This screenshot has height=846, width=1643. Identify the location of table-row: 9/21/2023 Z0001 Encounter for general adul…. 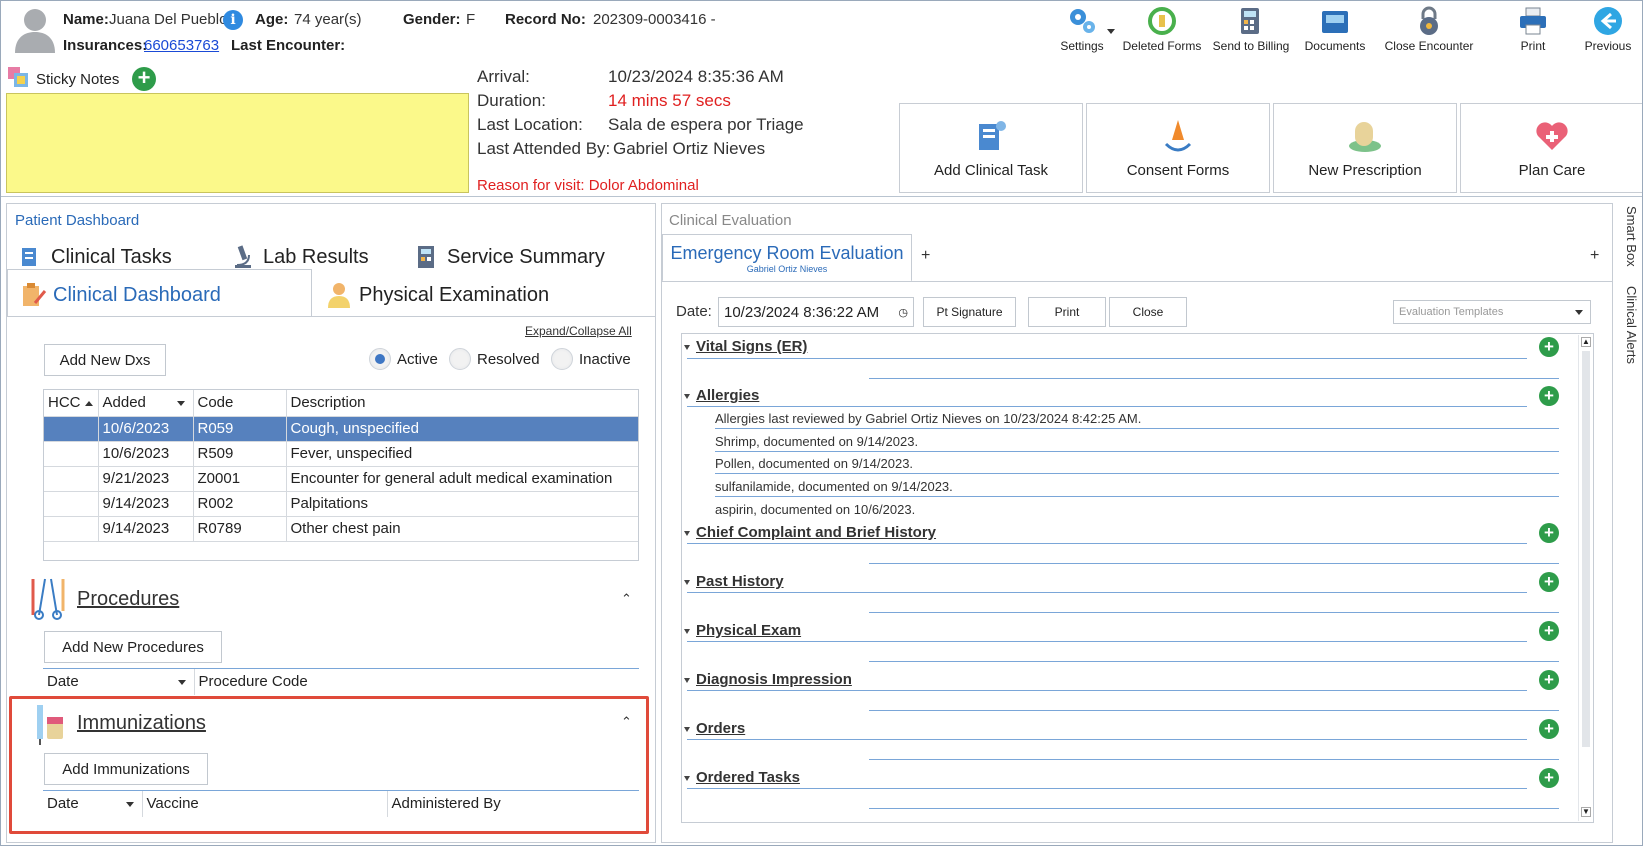
(341, 479).